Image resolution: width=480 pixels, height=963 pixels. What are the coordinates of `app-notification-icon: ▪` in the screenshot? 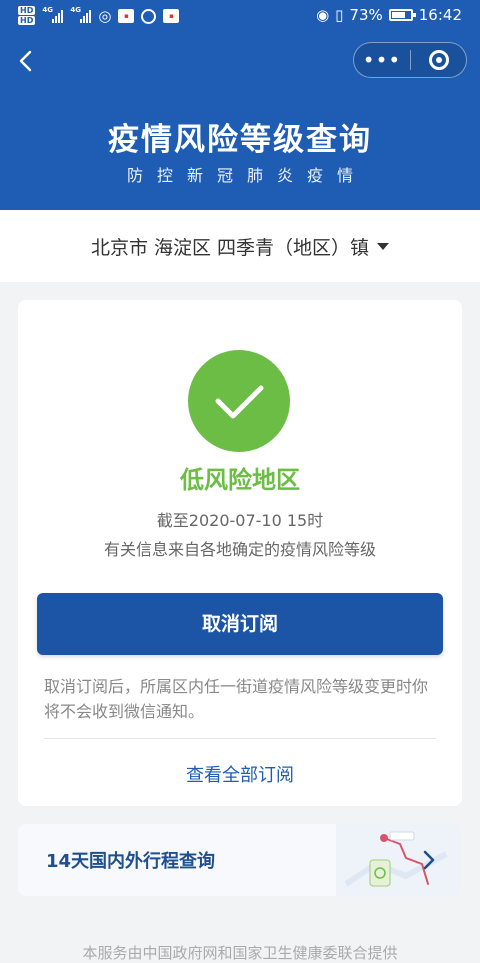 It's located at (126, 16).